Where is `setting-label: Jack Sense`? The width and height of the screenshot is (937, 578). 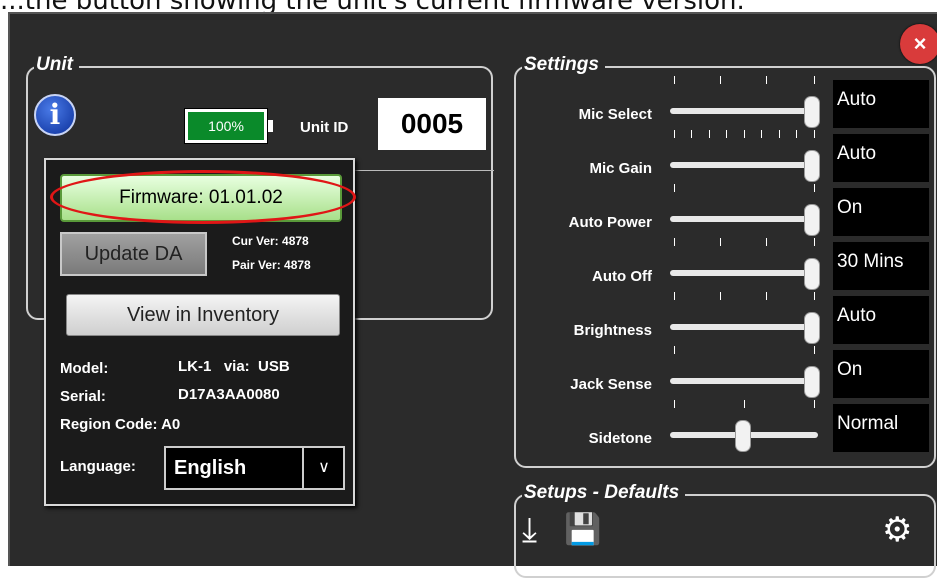 setting-label: Jack Sense is located at coordinates (611, 384).